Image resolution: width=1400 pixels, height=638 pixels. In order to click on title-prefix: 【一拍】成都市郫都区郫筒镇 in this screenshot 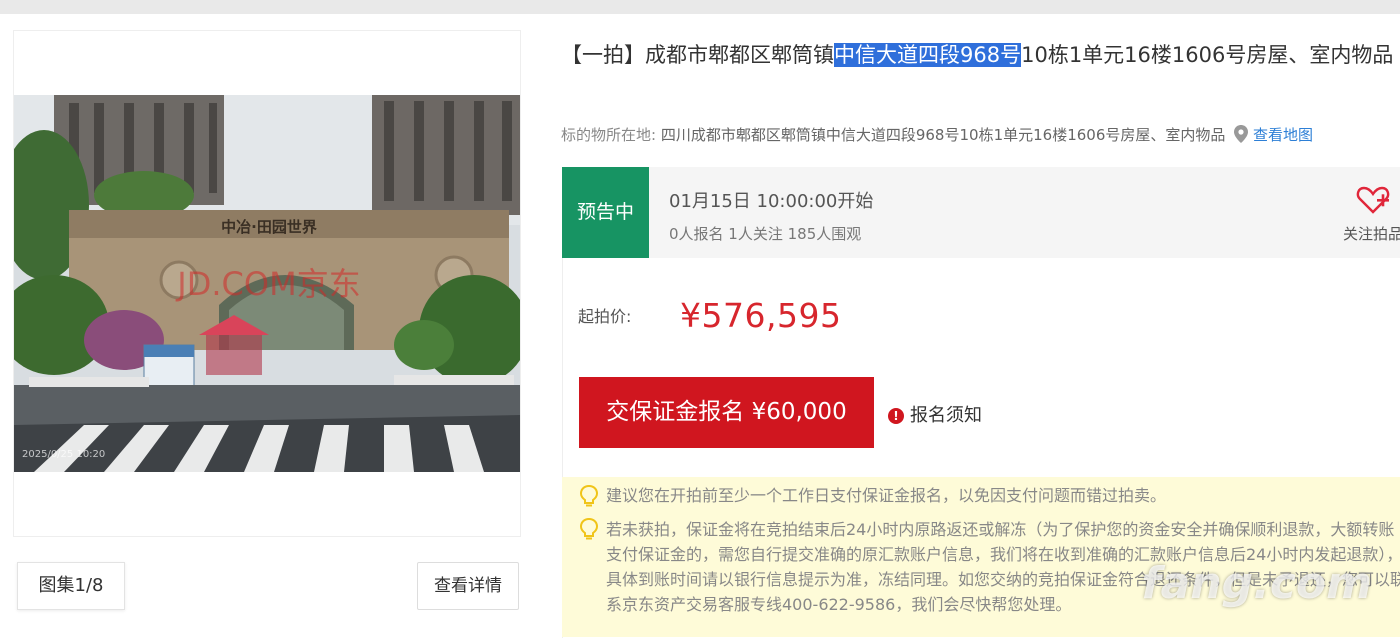, I will do `click(697, 55)`.